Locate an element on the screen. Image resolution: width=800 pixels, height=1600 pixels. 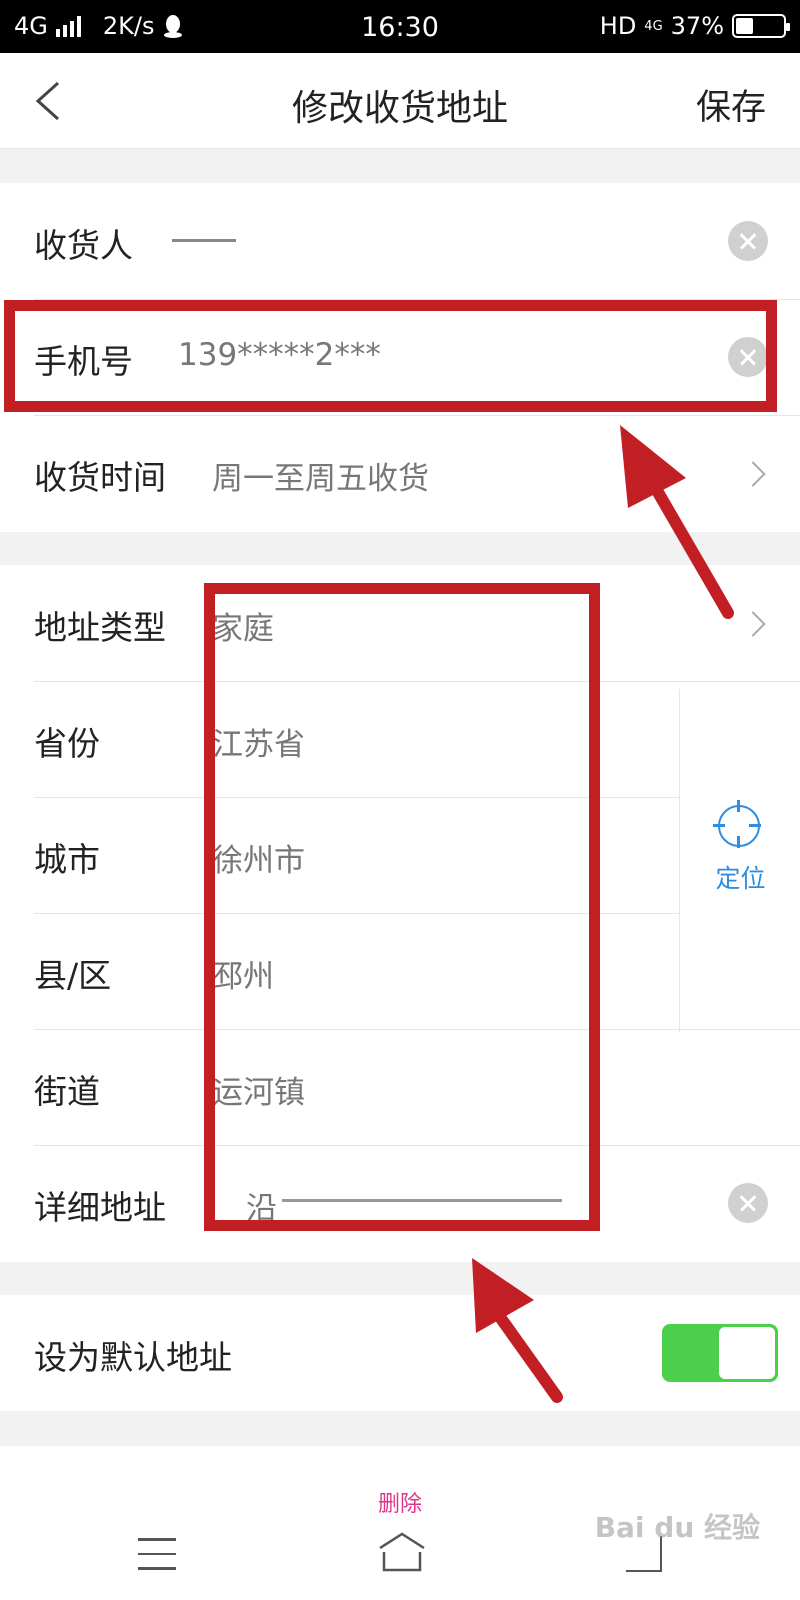
receiver-row: 收货人 is located at coordinates (400, 241).